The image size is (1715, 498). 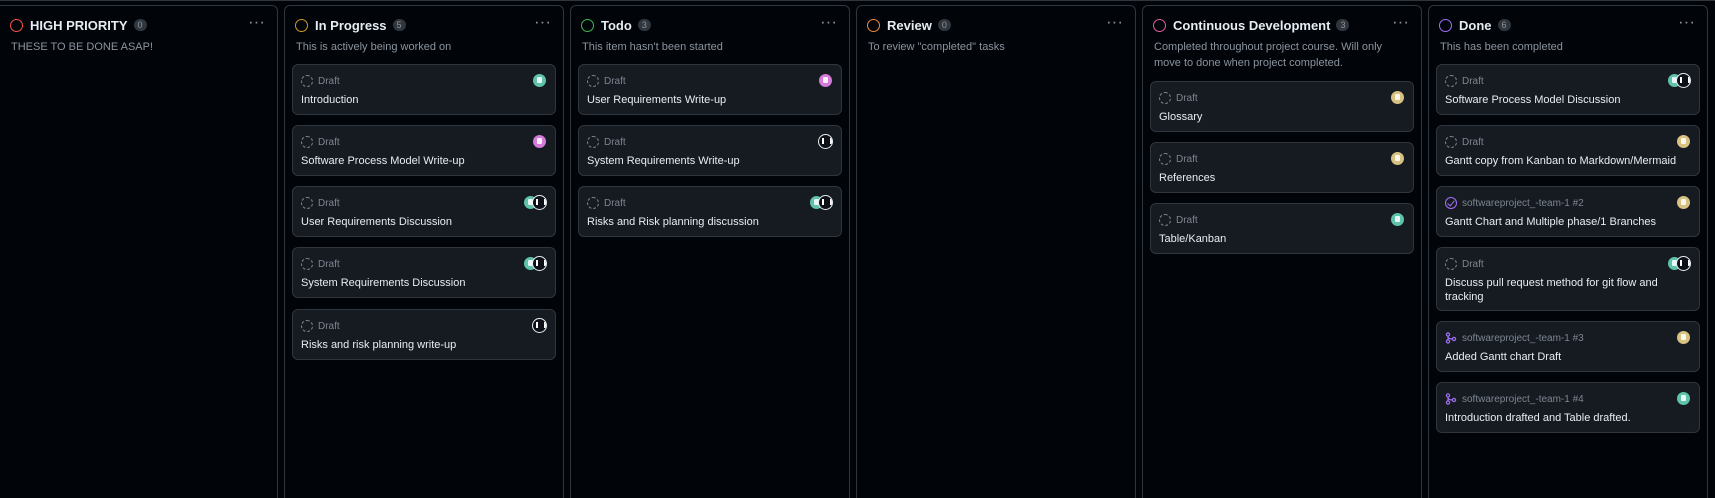 What do you see at coordinates (1578, 399) in the screenshot?
I see `pr-number: #4` at bounding box center [1578, 399].